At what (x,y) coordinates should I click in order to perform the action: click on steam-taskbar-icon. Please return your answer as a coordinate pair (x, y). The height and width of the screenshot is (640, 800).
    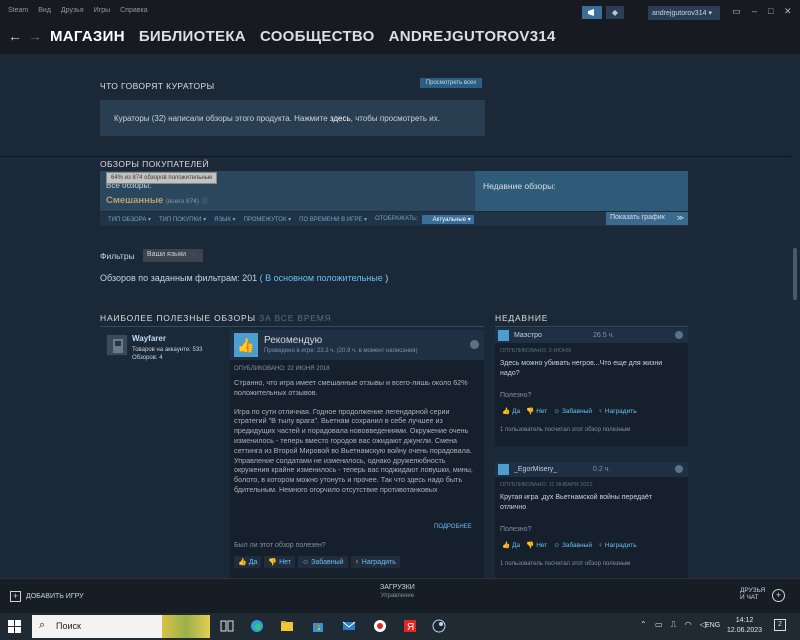
    Looking at the image, I should click on (439, 626).